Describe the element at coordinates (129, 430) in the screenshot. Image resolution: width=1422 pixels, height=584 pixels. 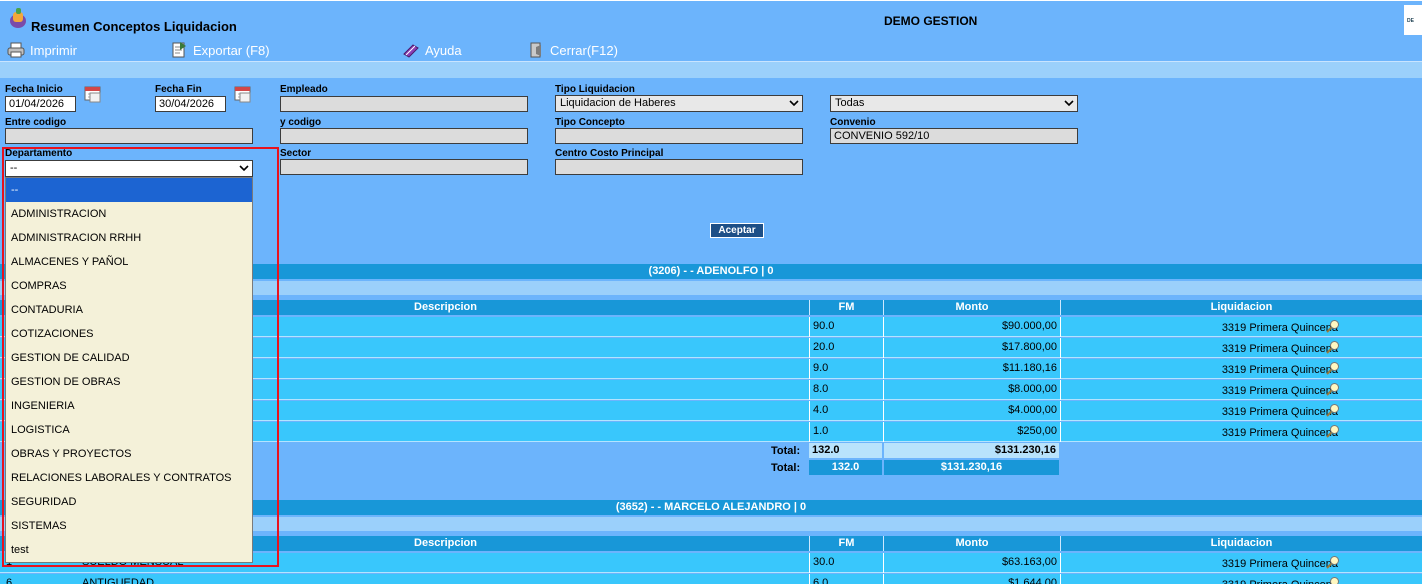
I see `dropdown-option: LOGISTICA` at that location.